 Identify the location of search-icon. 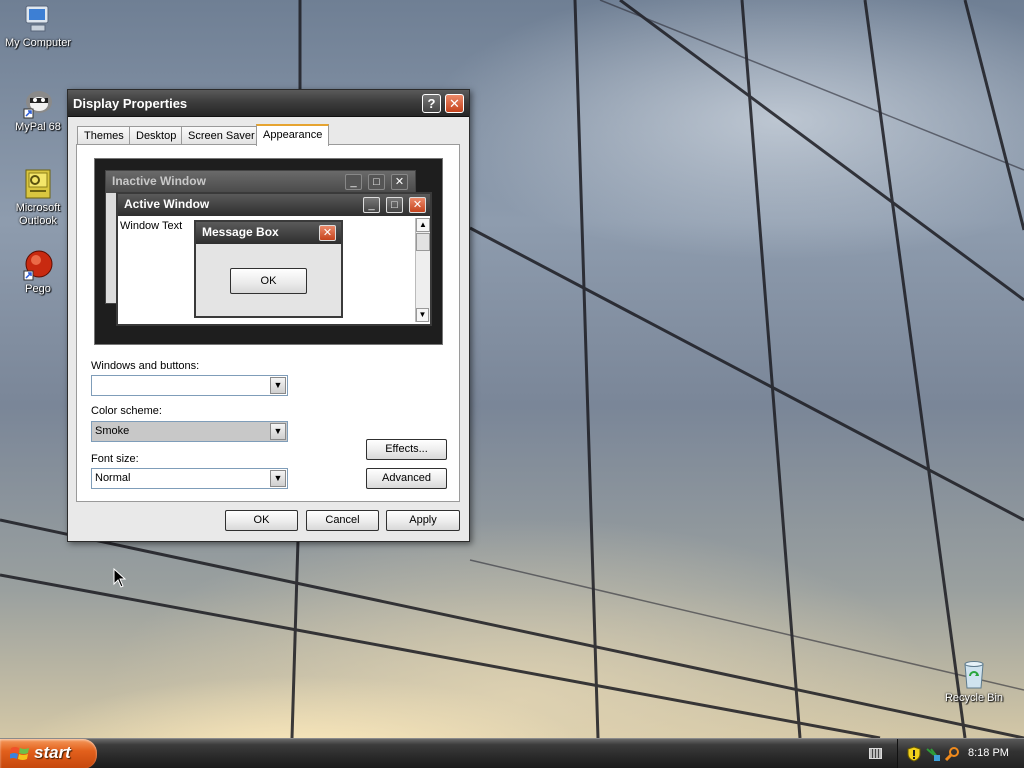
(952, 754).